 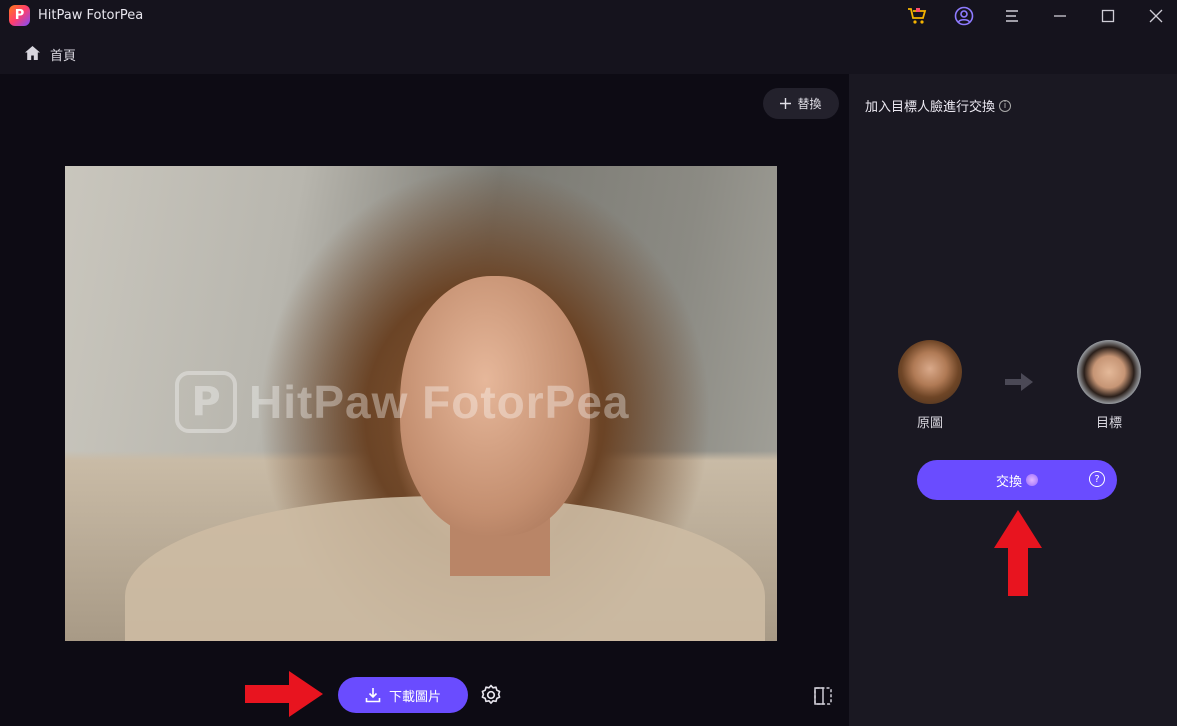 I want to click on app-logo: P, so click(x=19, y=15).